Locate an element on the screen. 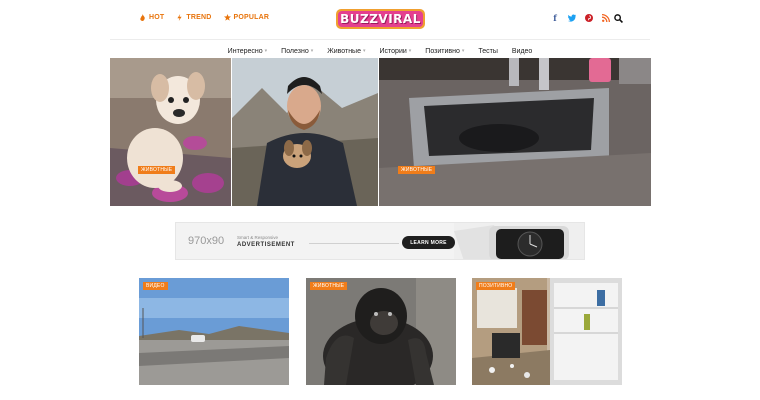  ad-subtitle: Smart & Responsive is located at coordinates (258, 237).